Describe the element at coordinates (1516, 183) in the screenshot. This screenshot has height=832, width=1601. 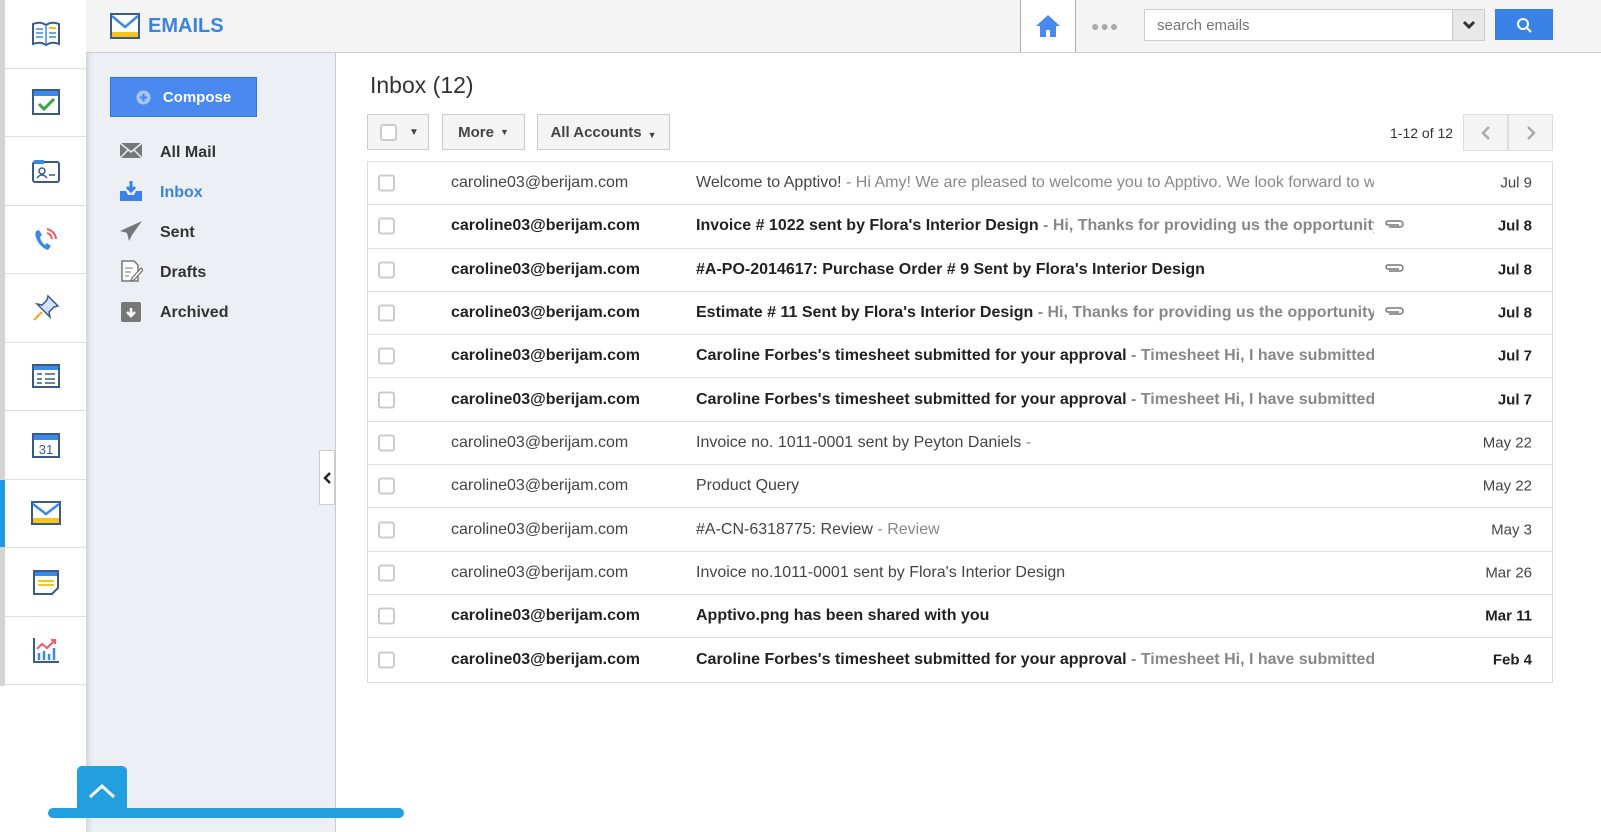
I see `email-date: Jul 9` at that location.